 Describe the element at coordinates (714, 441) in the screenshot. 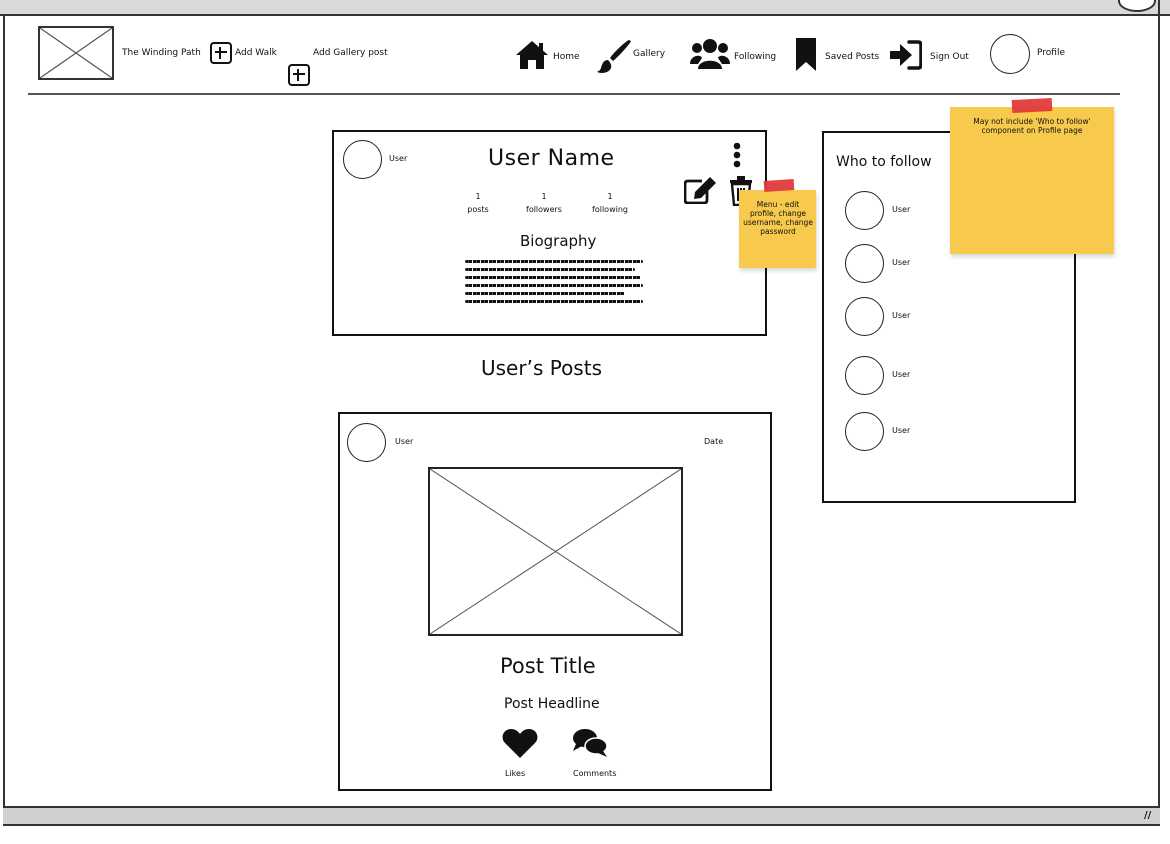

I see `post-date: Date` at that location.